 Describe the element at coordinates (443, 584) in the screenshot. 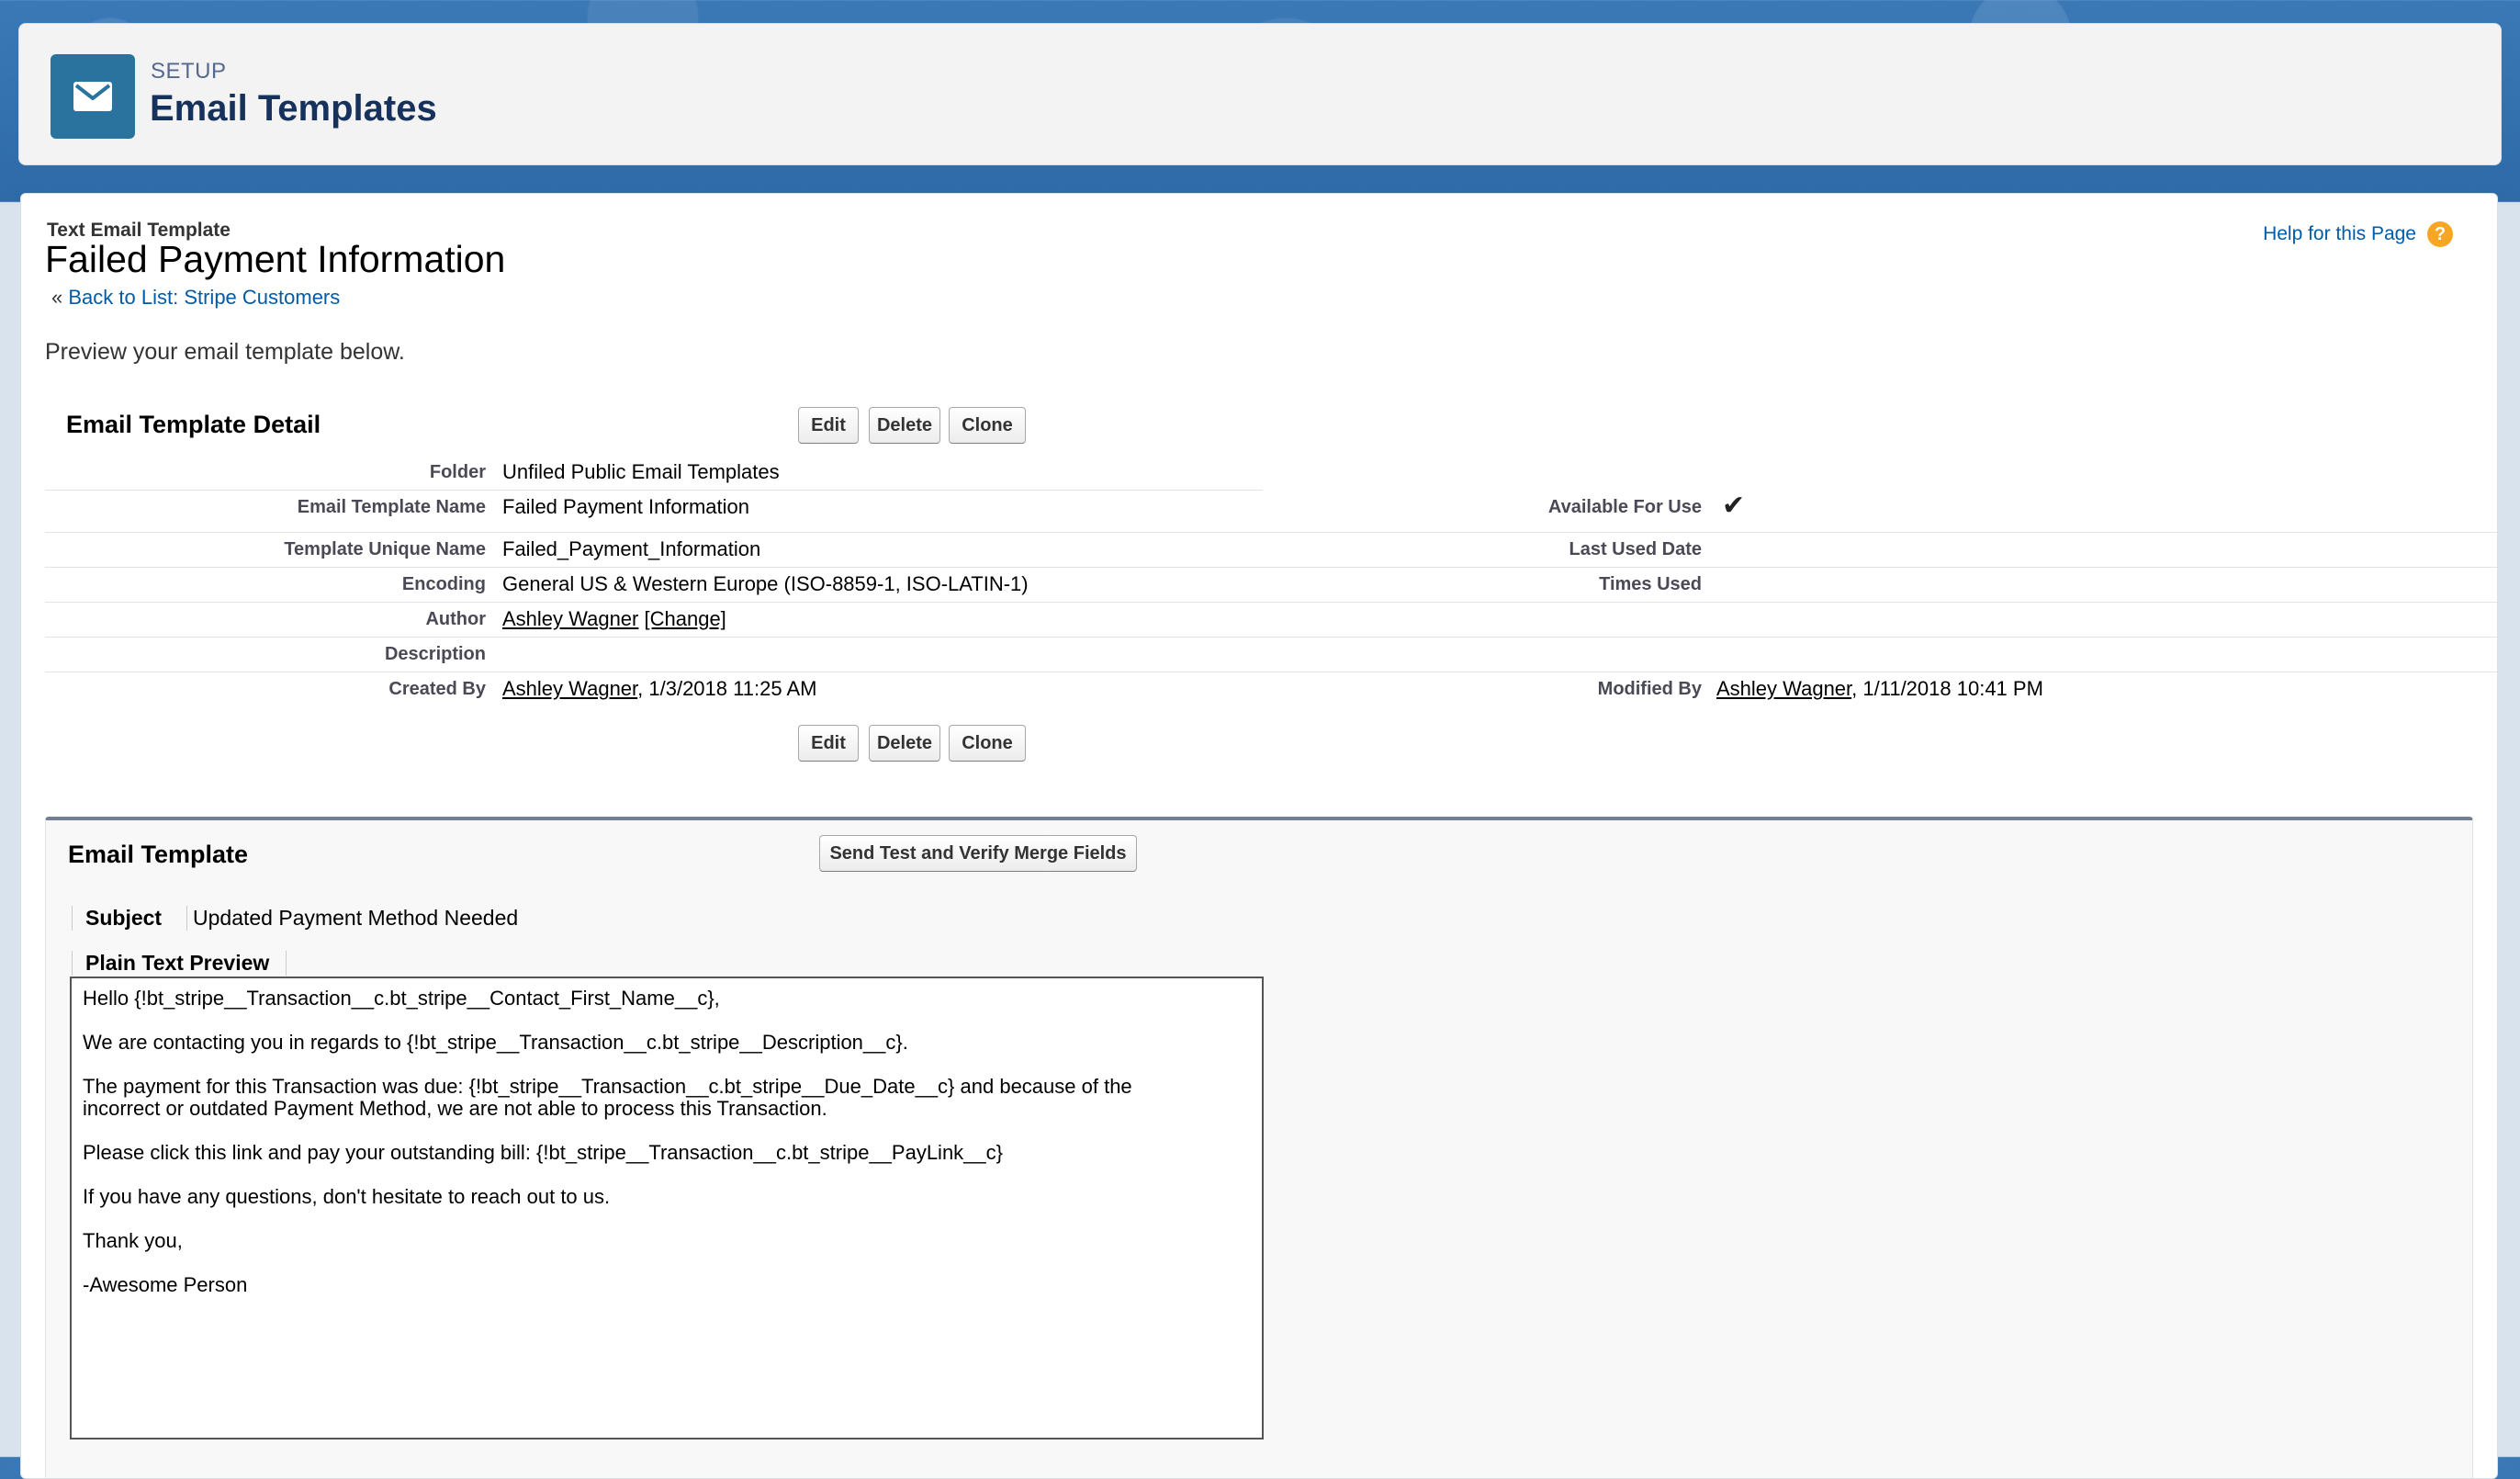

I see `encoding-label: Encoding` at that location.